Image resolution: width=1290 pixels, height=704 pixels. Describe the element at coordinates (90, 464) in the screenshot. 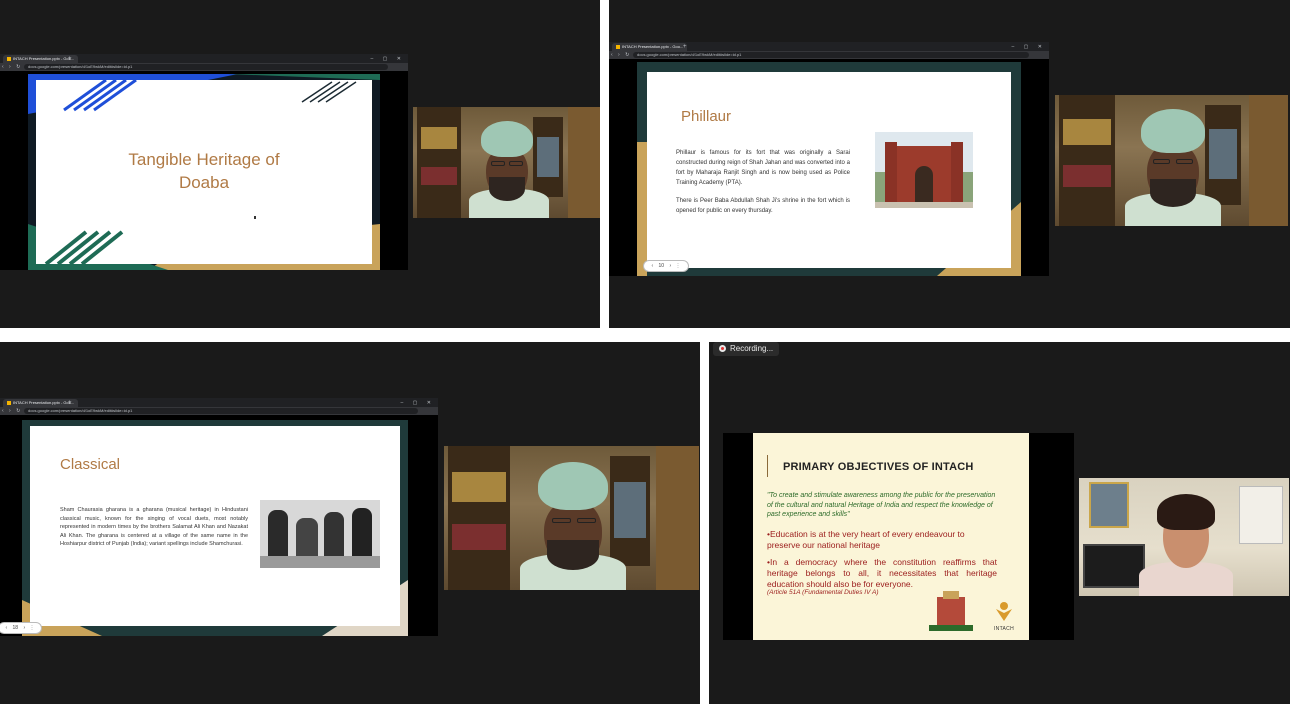

I see `slide-heading: Classical` at that location.